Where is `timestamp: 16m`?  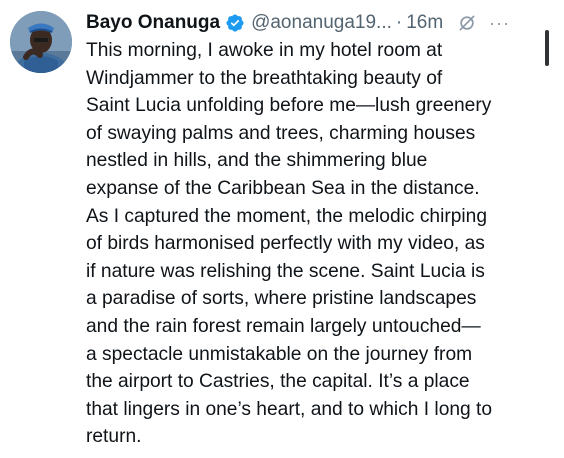
timestamp: 16m is located at coordinates (424, 23).